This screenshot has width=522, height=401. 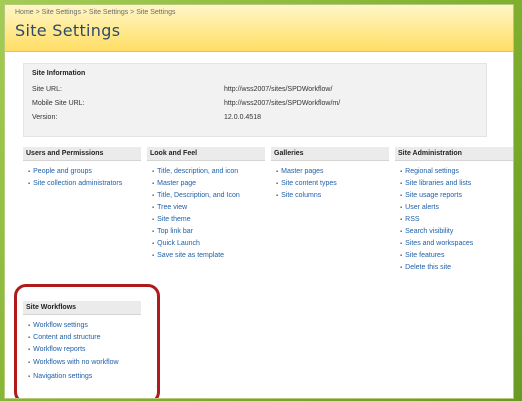 I want to click on mobile-site-url-label: Mobile Site URL:, so click(x=58, y=103).